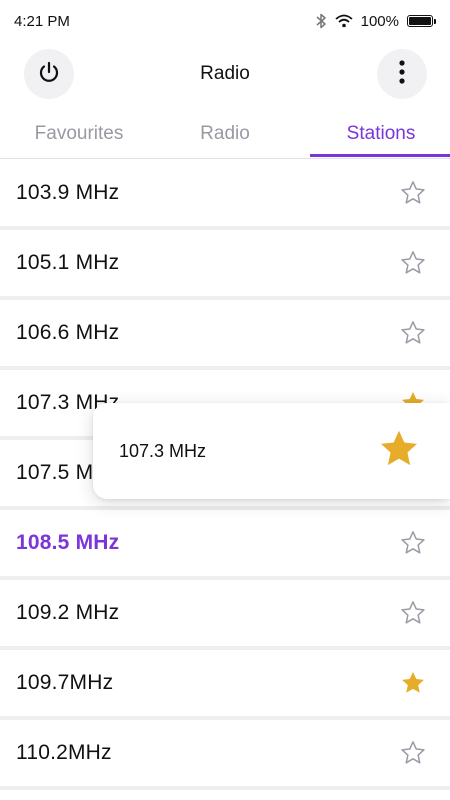  Describe the element at coordinates (163, 450) in the screenshot. I see `popup-station-frequency: 107.3 MHz` at that location.